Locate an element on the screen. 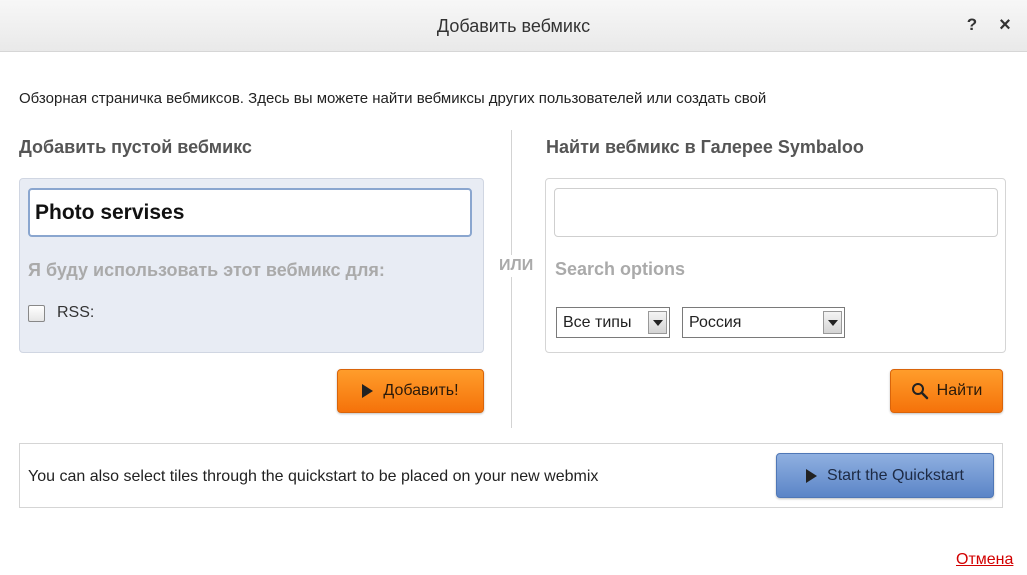 This screenshot has width=1027, height=575. search-icon is located at coordinates (920, 391).